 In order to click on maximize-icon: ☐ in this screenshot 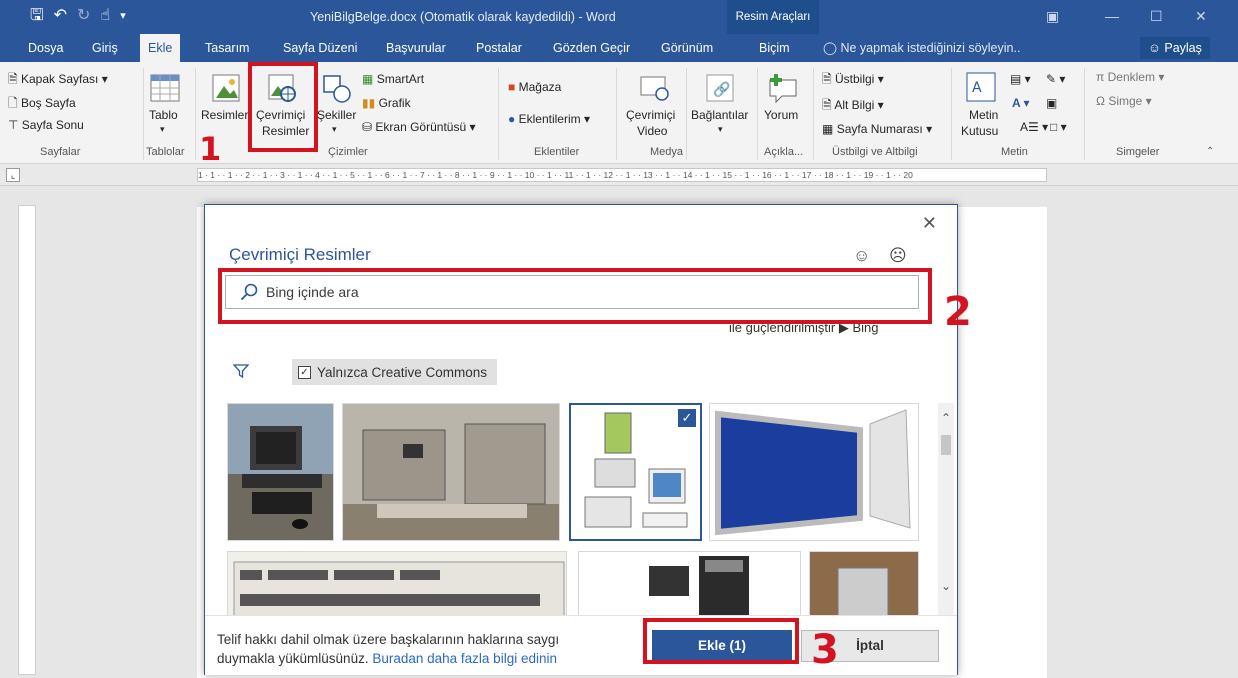, I will do `click(1156, 16)`.